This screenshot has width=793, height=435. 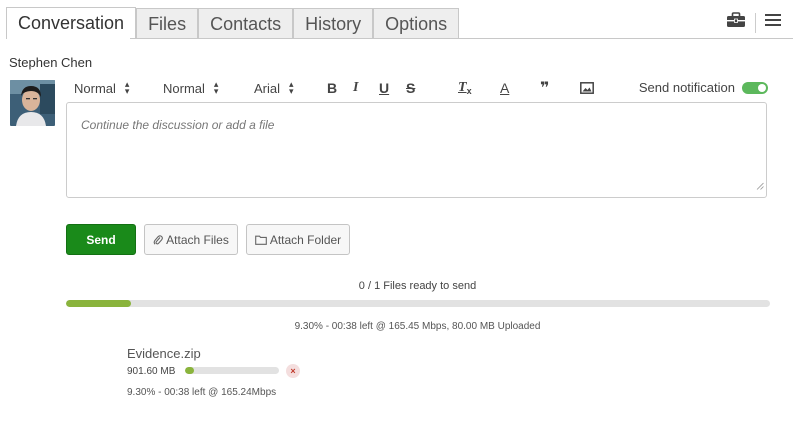 I want to click on editor-placeholder: Continue the discussion or add a file, so click(x=178, y=125).